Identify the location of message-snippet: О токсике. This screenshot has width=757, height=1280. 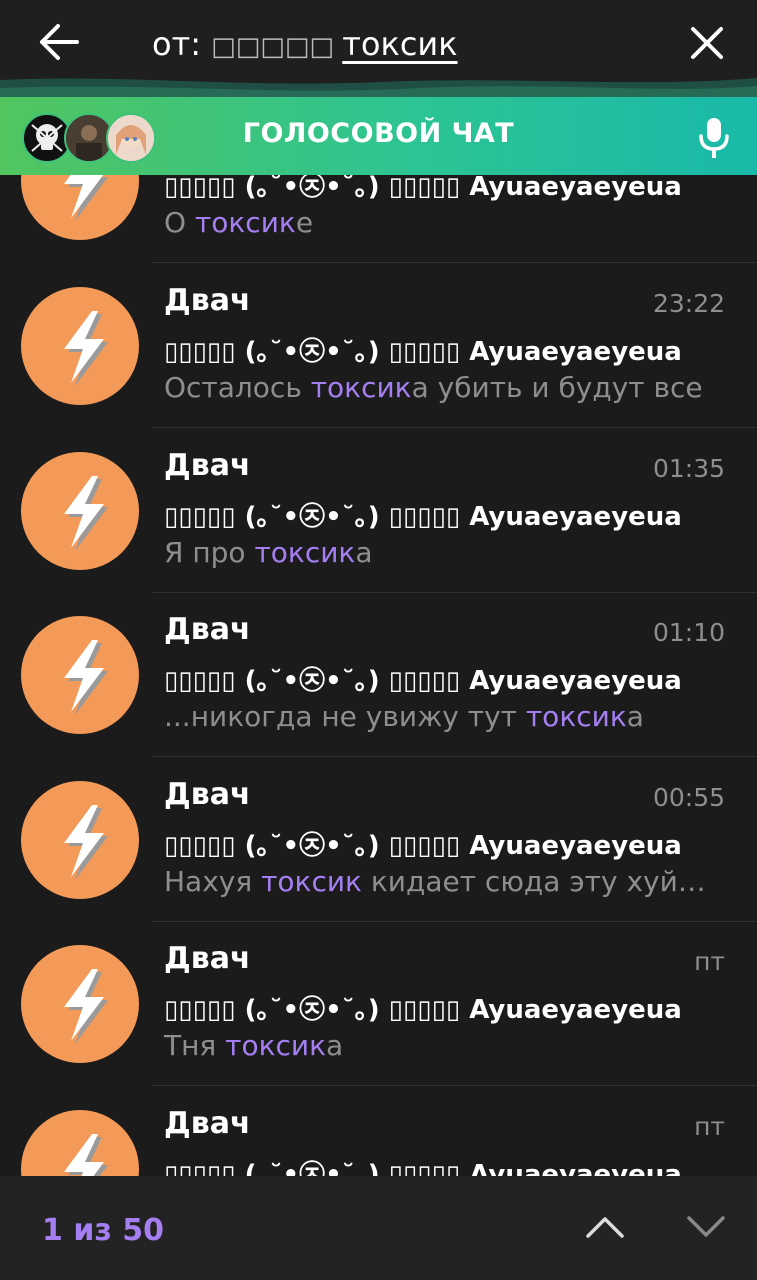
(239, 222).